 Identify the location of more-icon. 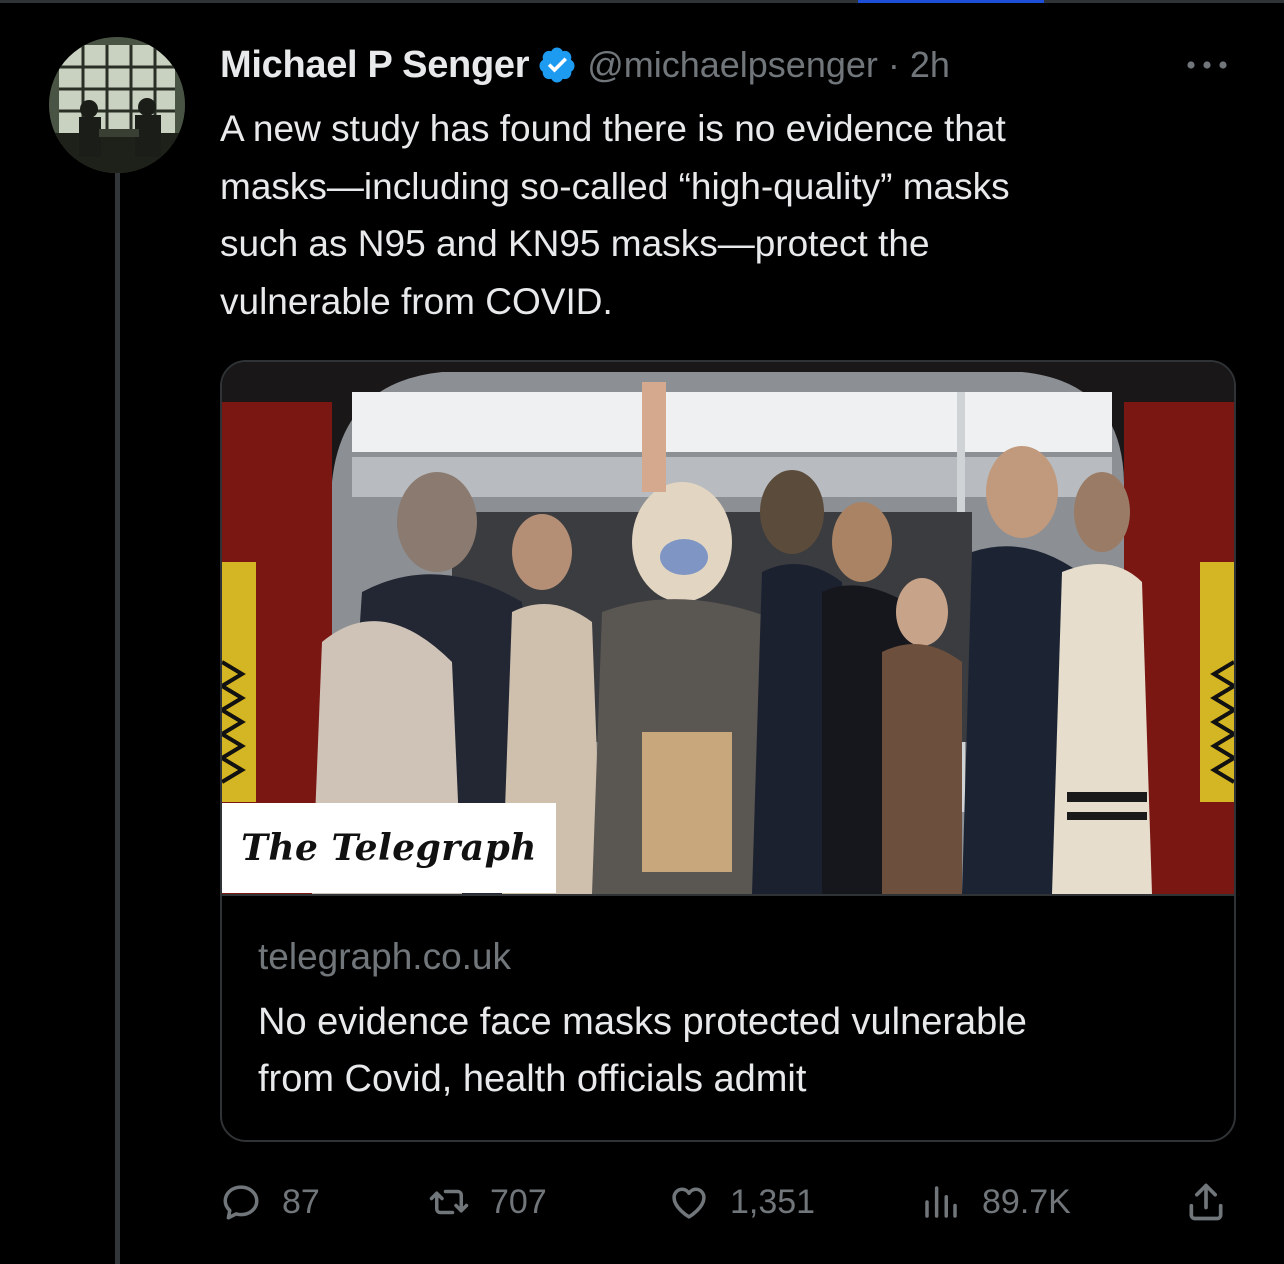
(1207, 65).